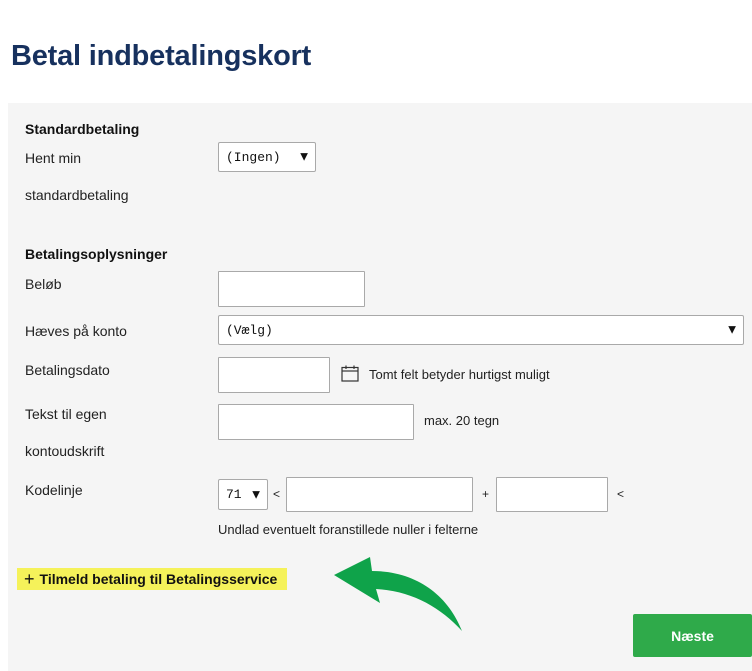  I want to click on text-label-line1: Tekst til egen, so click(66, 414).